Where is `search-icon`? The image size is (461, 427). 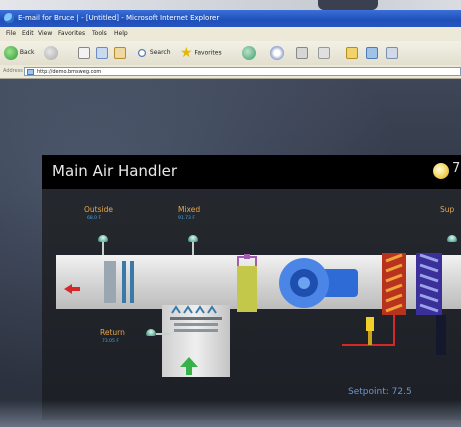
search-icon is located at coordinates (142, 52).